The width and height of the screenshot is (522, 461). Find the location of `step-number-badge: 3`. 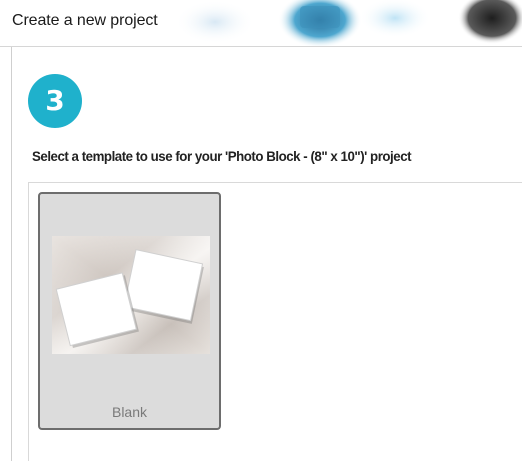

step-number-badge: 3 is located at coordinates (55, 101).